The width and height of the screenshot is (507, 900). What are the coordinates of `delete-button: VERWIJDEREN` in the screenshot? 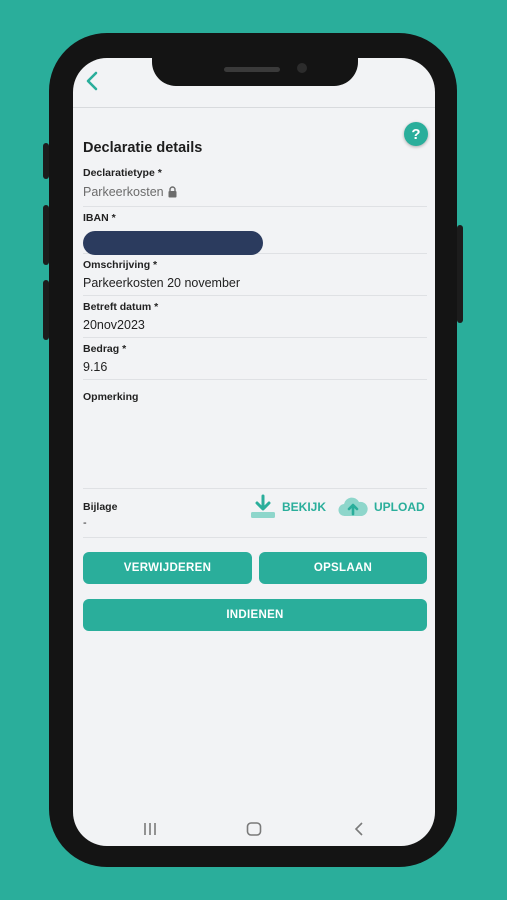 It's located at (167, 568).